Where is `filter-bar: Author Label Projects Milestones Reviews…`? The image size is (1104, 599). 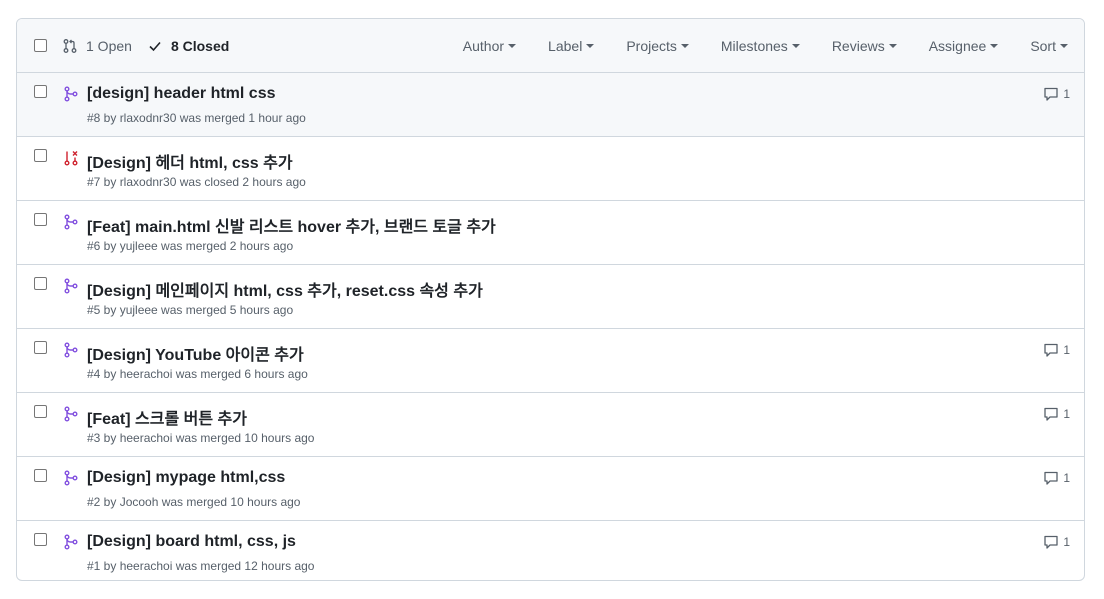 filter-bar: Author Label Projects Milestones Reviews… is located at coordinates (749, 45).